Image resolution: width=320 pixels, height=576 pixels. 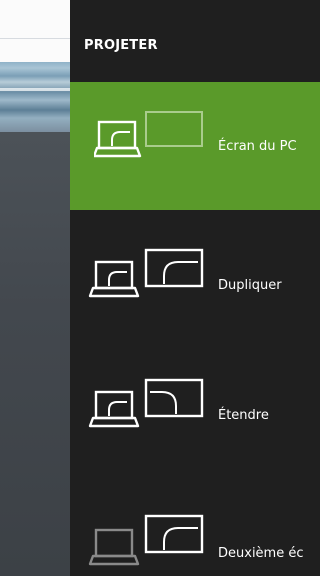 What do you see at coordinates (146, 273) in the screenshot?
I see `duplicate-icon` at bounding box center [146, 273].